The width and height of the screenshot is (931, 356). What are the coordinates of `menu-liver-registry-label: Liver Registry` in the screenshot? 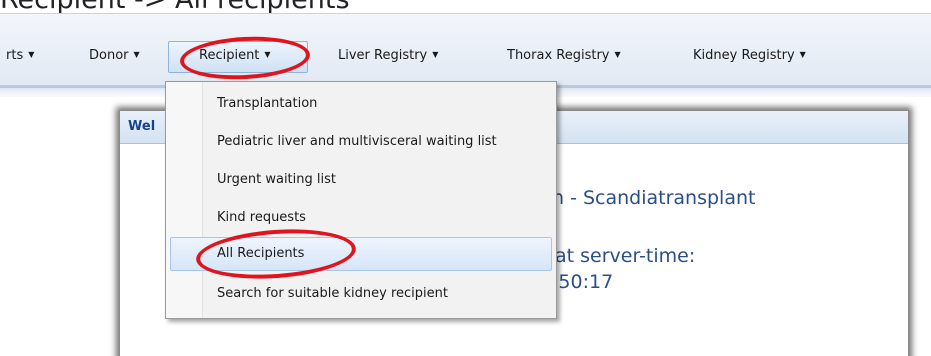 It's located at (383, 55).